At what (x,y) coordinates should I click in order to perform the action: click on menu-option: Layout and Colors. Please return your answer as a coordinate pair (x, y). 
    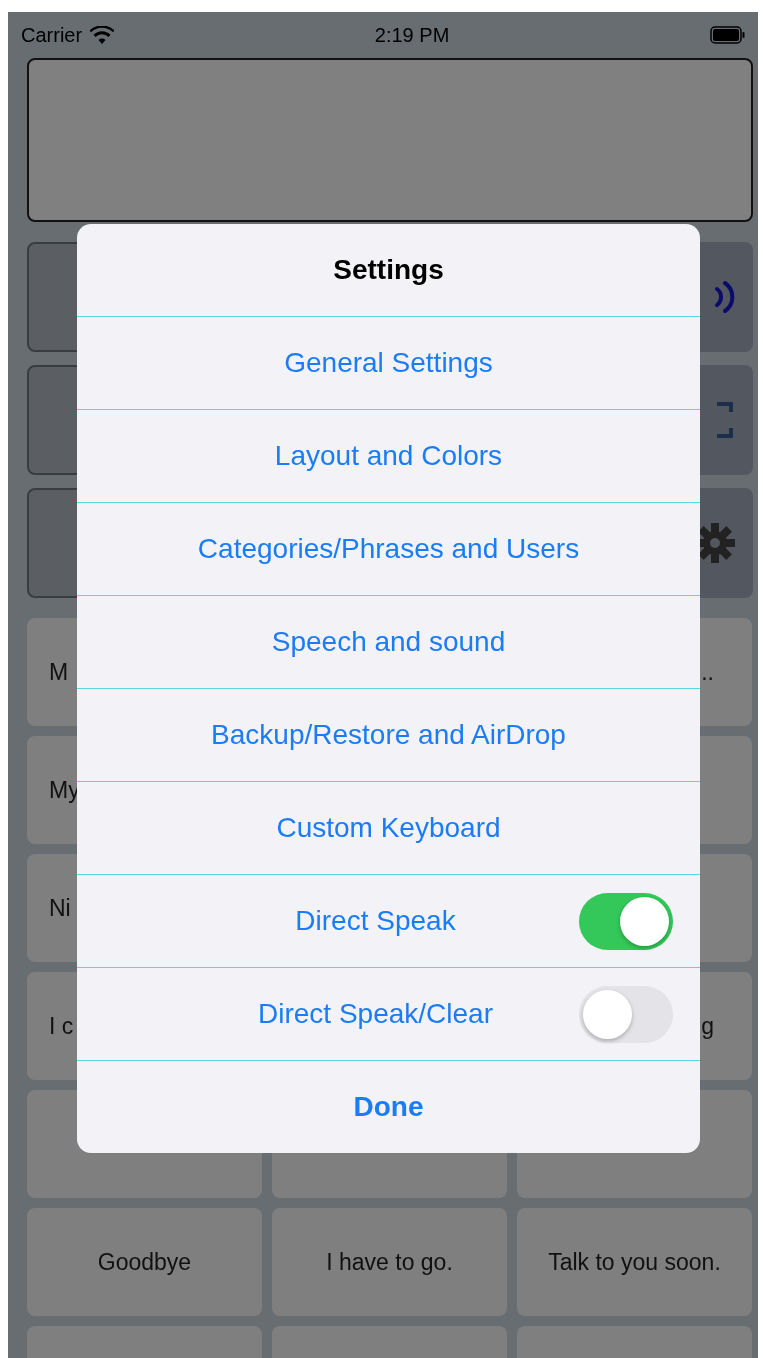
    Looking at the image, I should click on (388, 456).